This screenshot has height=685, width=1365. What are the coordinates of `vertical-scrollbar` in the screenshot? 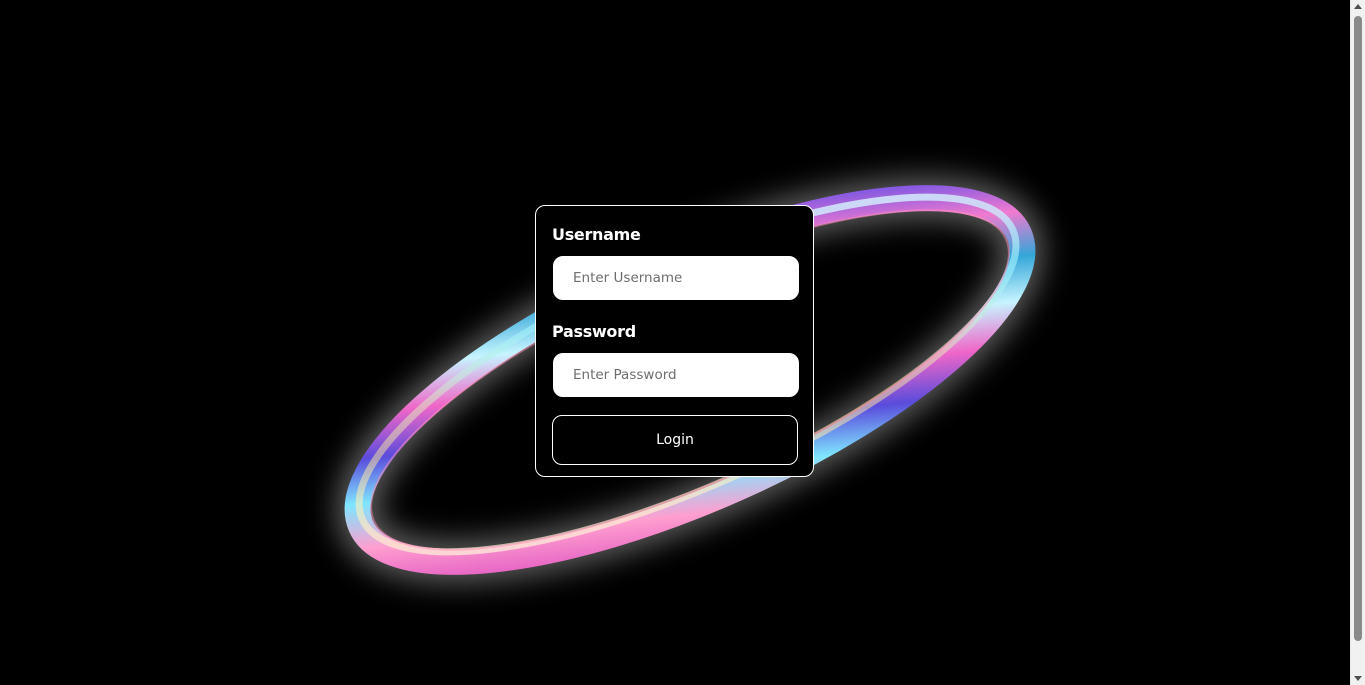 It's located at (1357, 342).